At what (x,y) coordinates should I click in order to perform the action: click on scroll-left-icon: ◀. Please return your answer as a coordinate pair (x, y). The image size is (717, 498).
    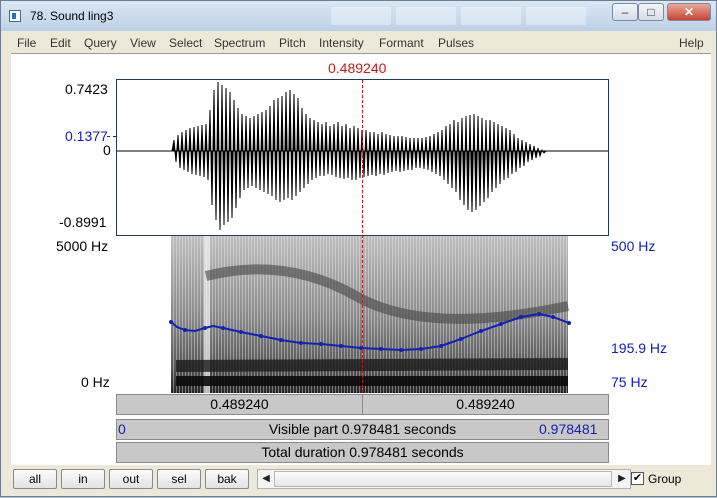
    Looking at the image, I should click on (266, 479).